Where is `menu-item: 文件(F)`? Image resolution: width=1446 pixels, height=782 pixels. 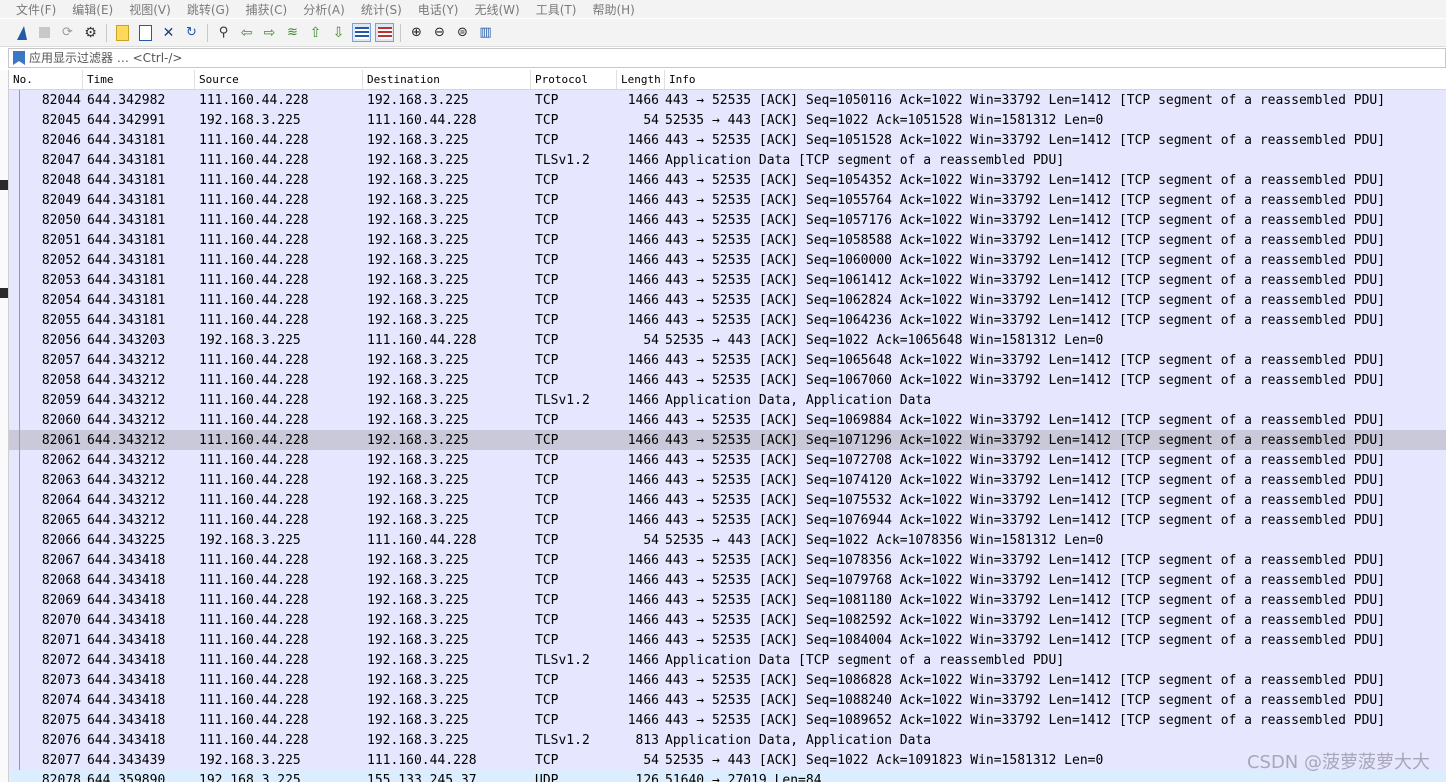 menu-item: 文件(F) is located at coordinates (32, 9).